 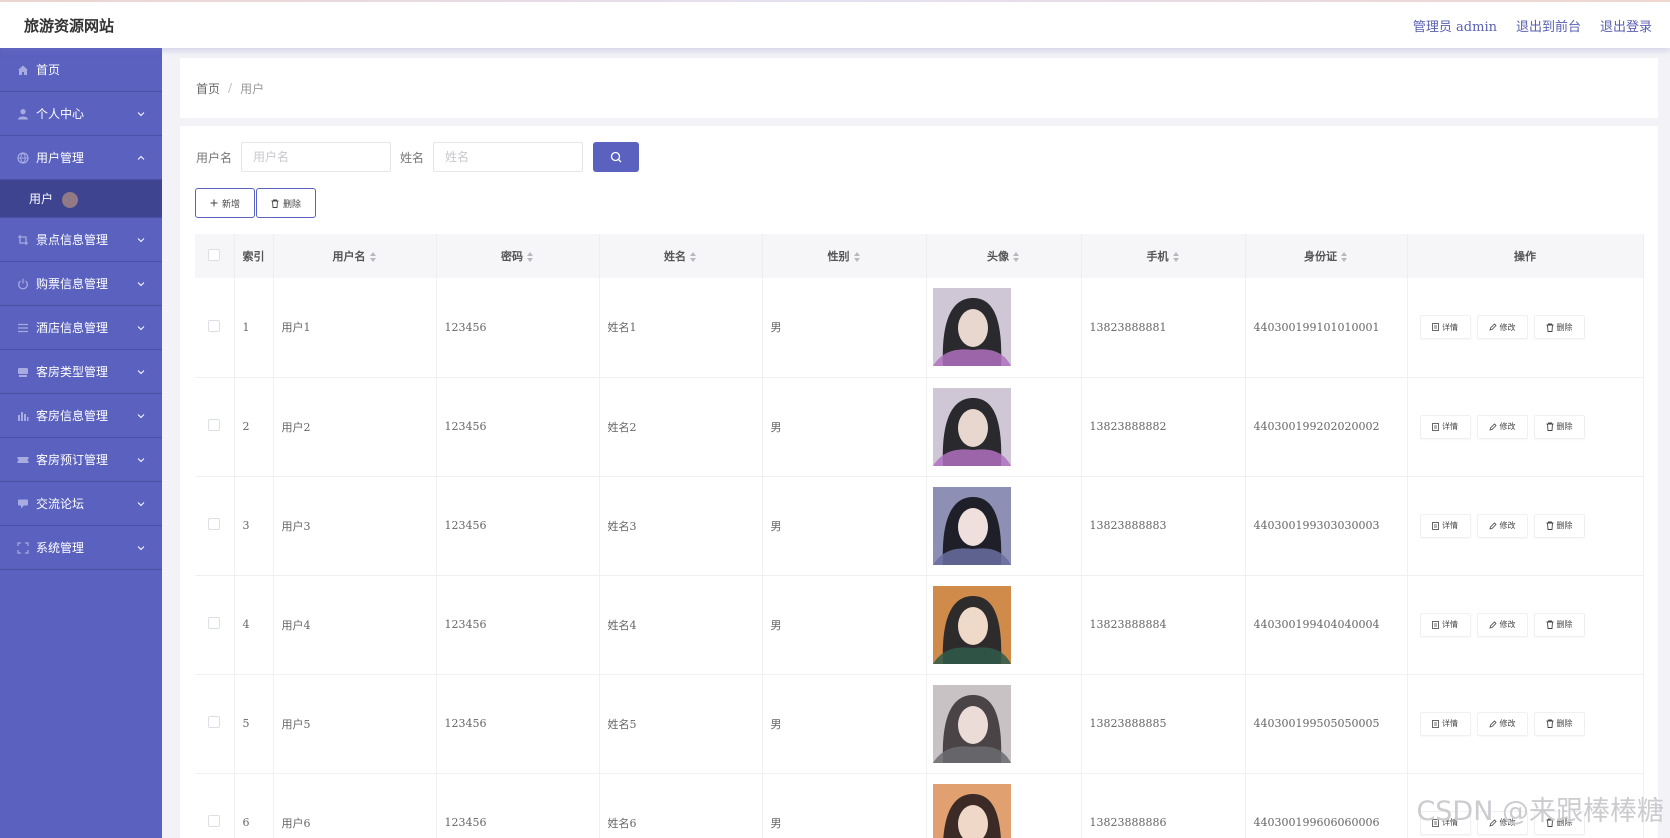 I want to click on sidebar-item-scenic-spots: 景点信息管理, so click(x=81, y=240).